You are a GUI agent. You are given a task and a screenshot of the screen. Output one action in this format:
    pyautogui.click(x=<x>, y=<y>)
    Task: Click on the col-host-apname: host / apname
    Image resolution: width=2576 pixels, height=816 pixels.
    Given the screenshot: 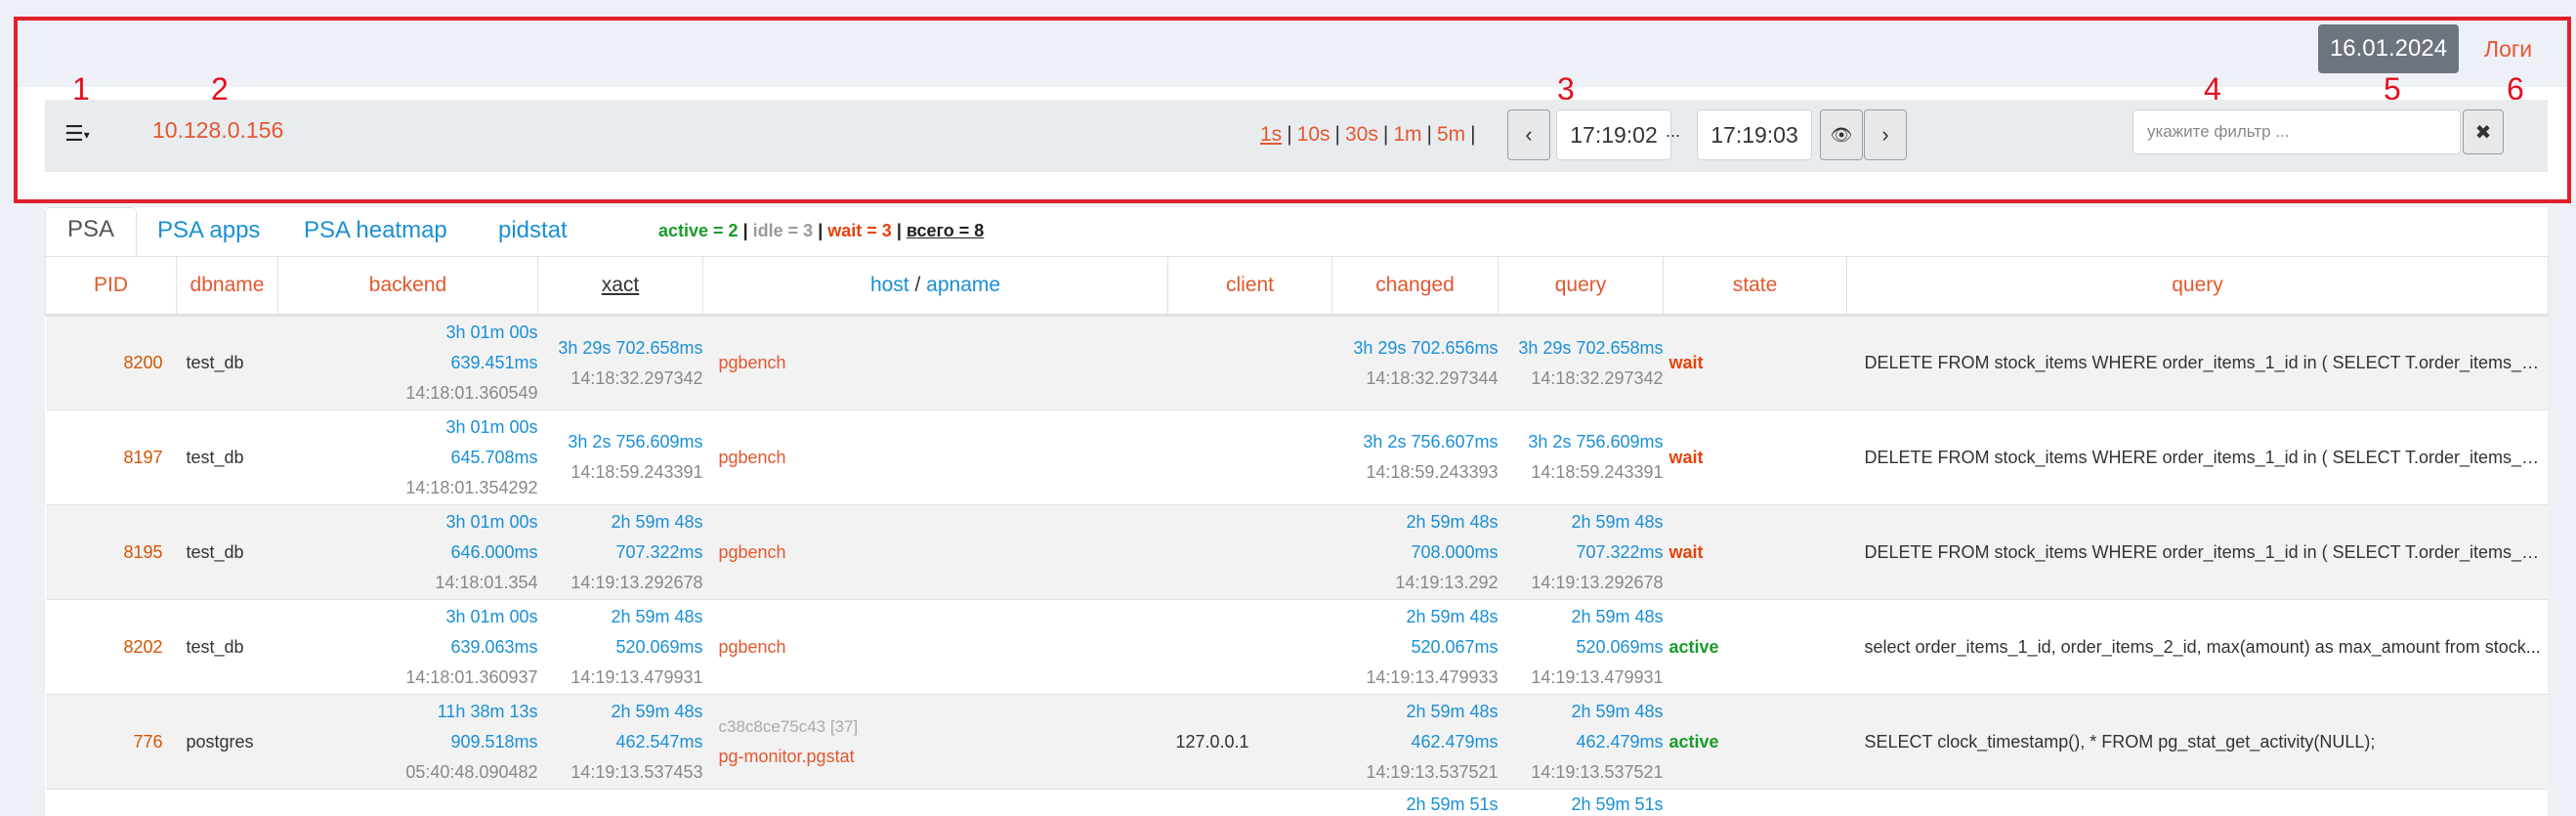 What is the action you would take?
    pyautogui.click(x=935, y=286)
    